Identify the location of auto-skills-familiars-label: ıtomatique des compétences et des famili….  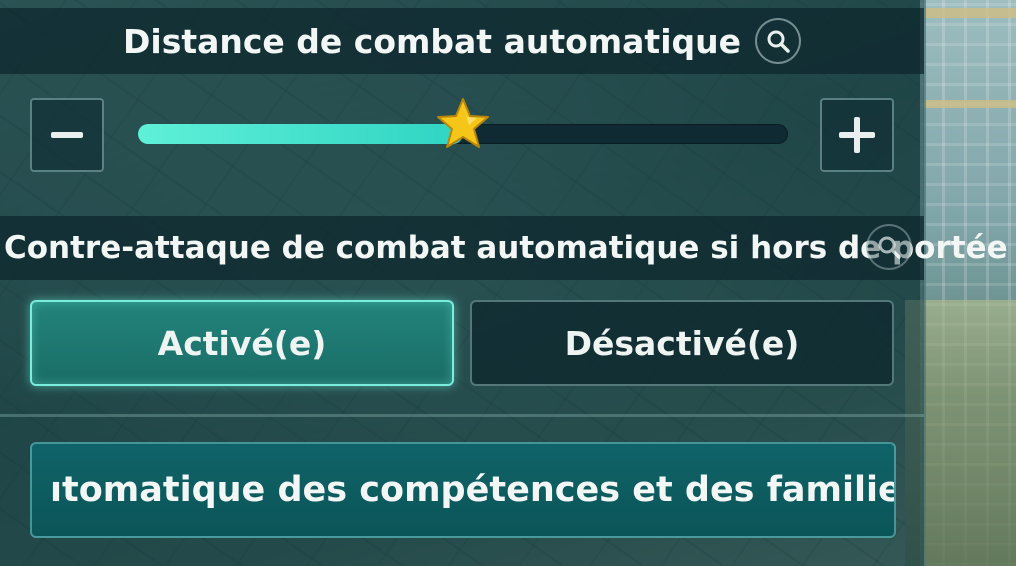
(473, 490).